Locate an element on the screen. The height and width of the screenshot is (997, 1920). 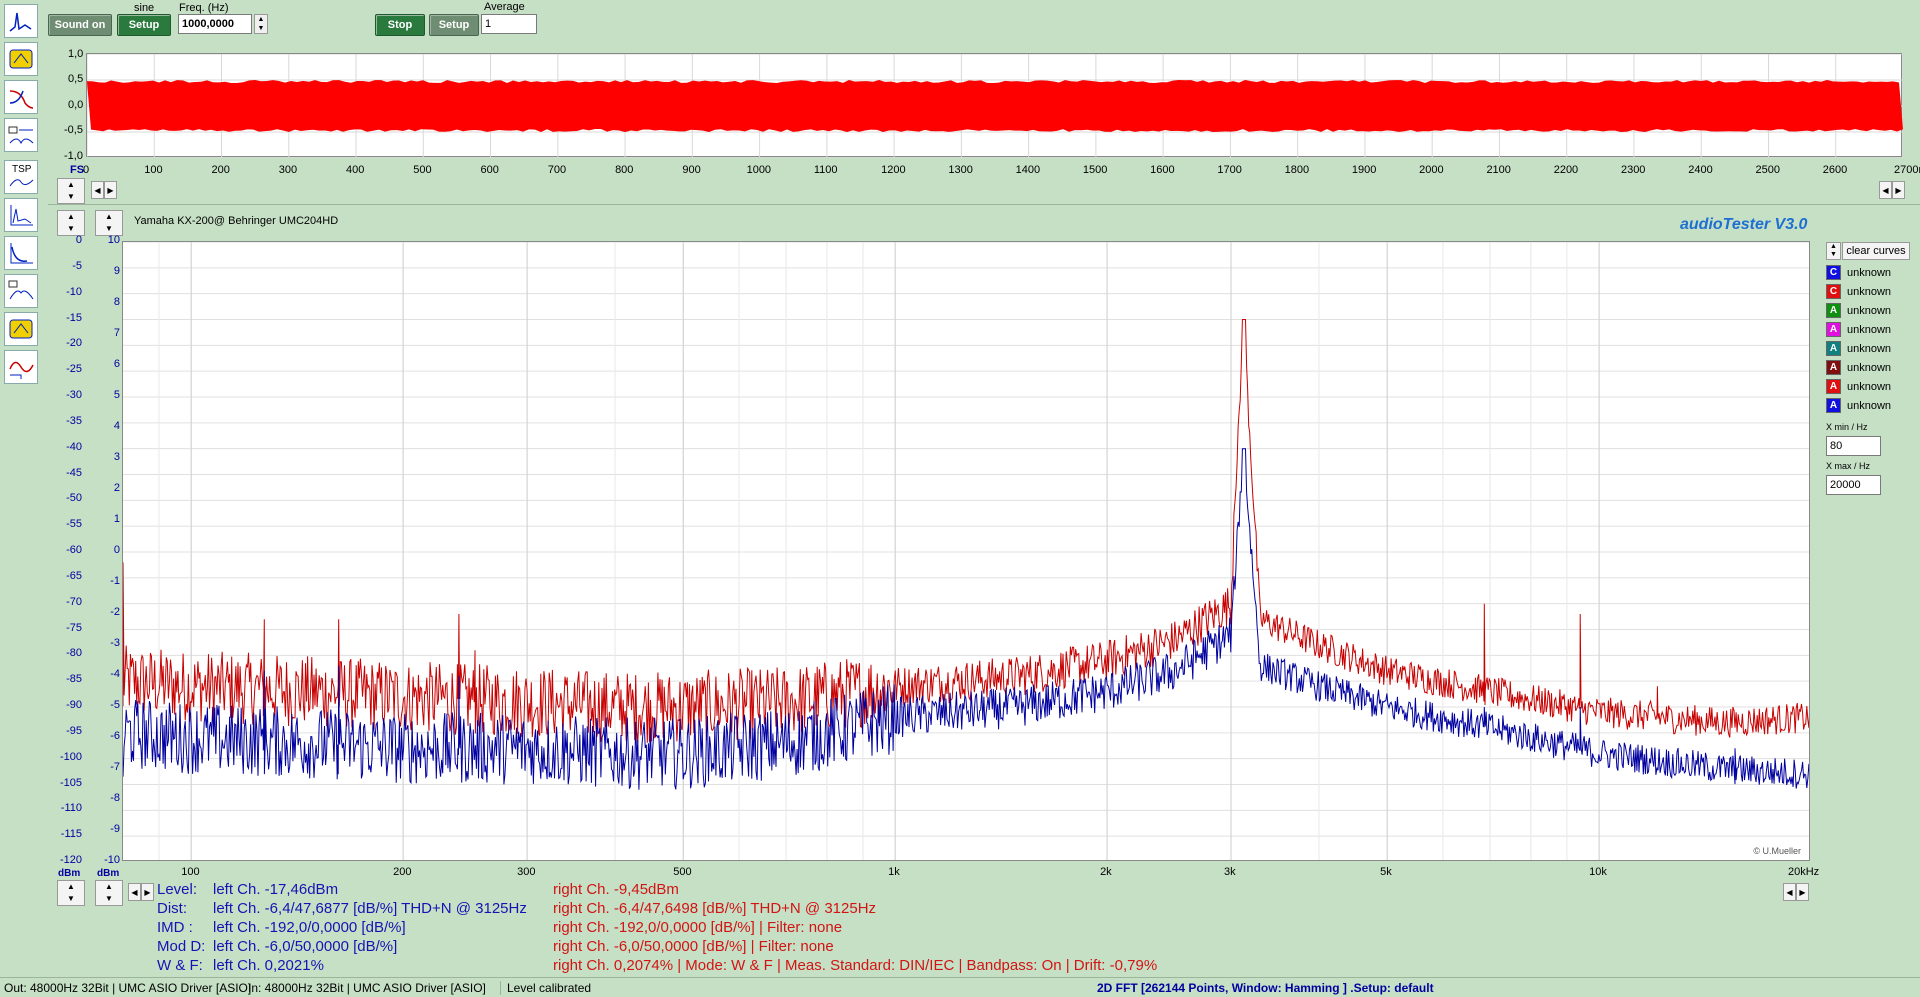
wave-xlabel: 1800 is located at coordinates (1297, 170).